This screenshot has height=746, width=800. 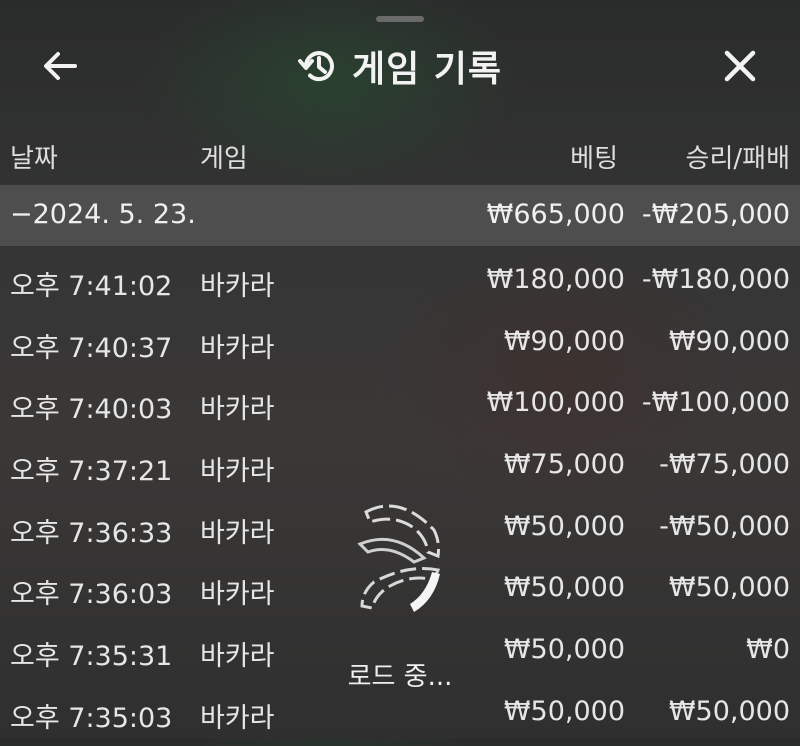 I want to click on table-header: 날짜 게임 베팅 승리/패배, so click(x=400, y=153).